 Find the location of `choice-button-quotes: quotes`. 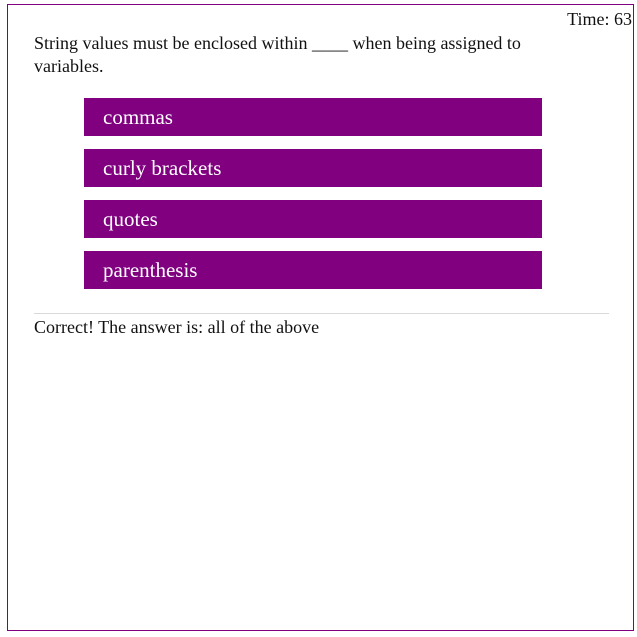

choice-button-quotes: quotes is located at coordinates (313, 219).